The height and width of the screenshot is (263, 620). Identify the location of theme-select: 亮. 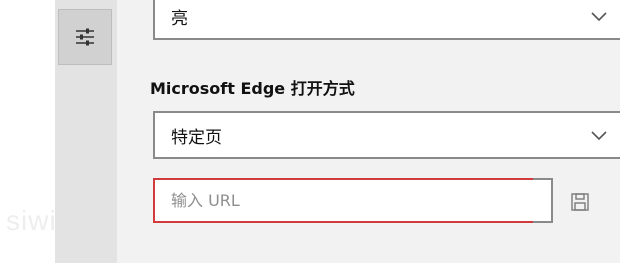
(386, 20).